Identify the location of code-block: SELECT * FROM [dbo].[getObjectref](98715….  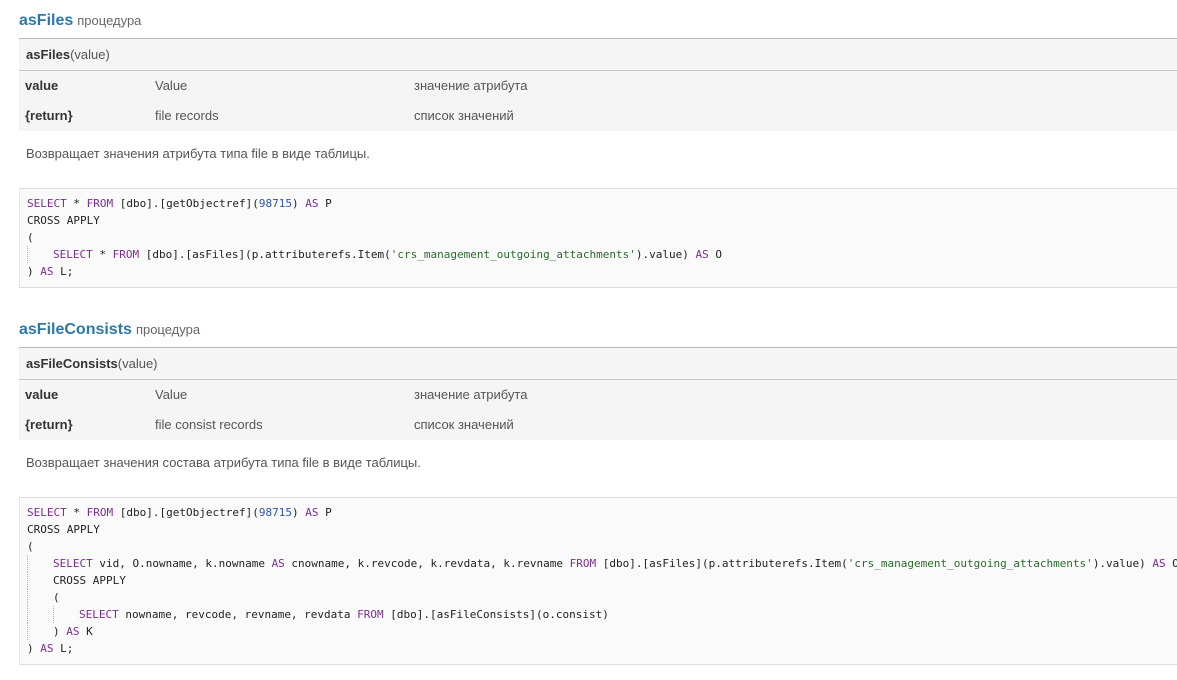
(598, 238).